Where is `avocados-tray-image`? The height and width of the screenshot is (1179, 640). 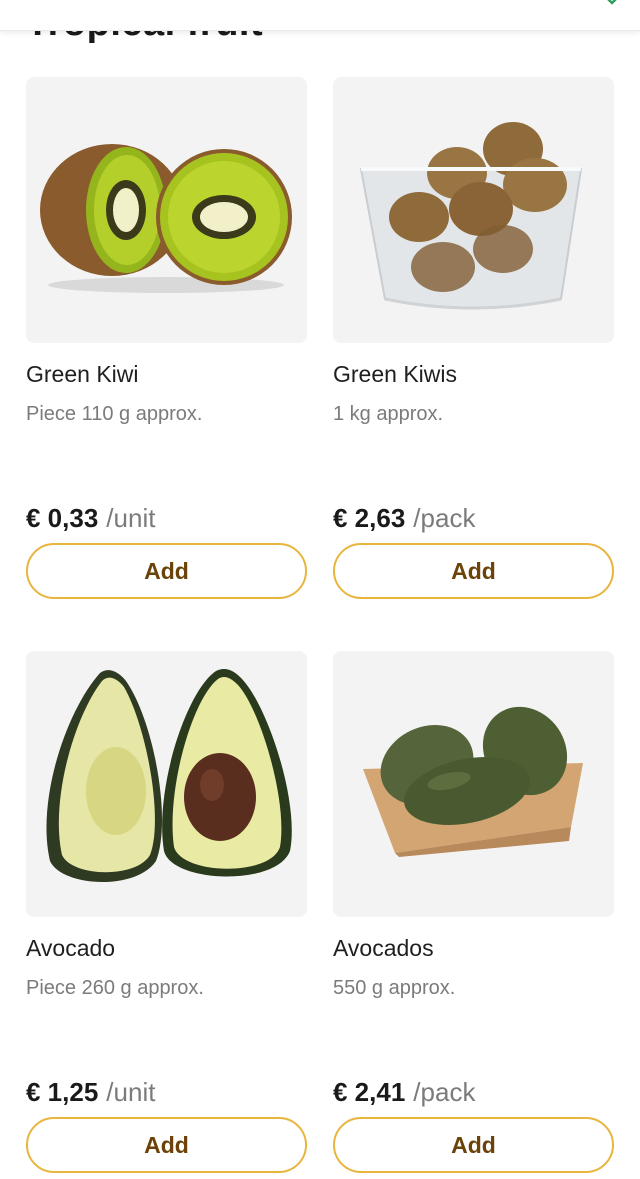
avocados-tray-image is located at coordinates (473, 781).